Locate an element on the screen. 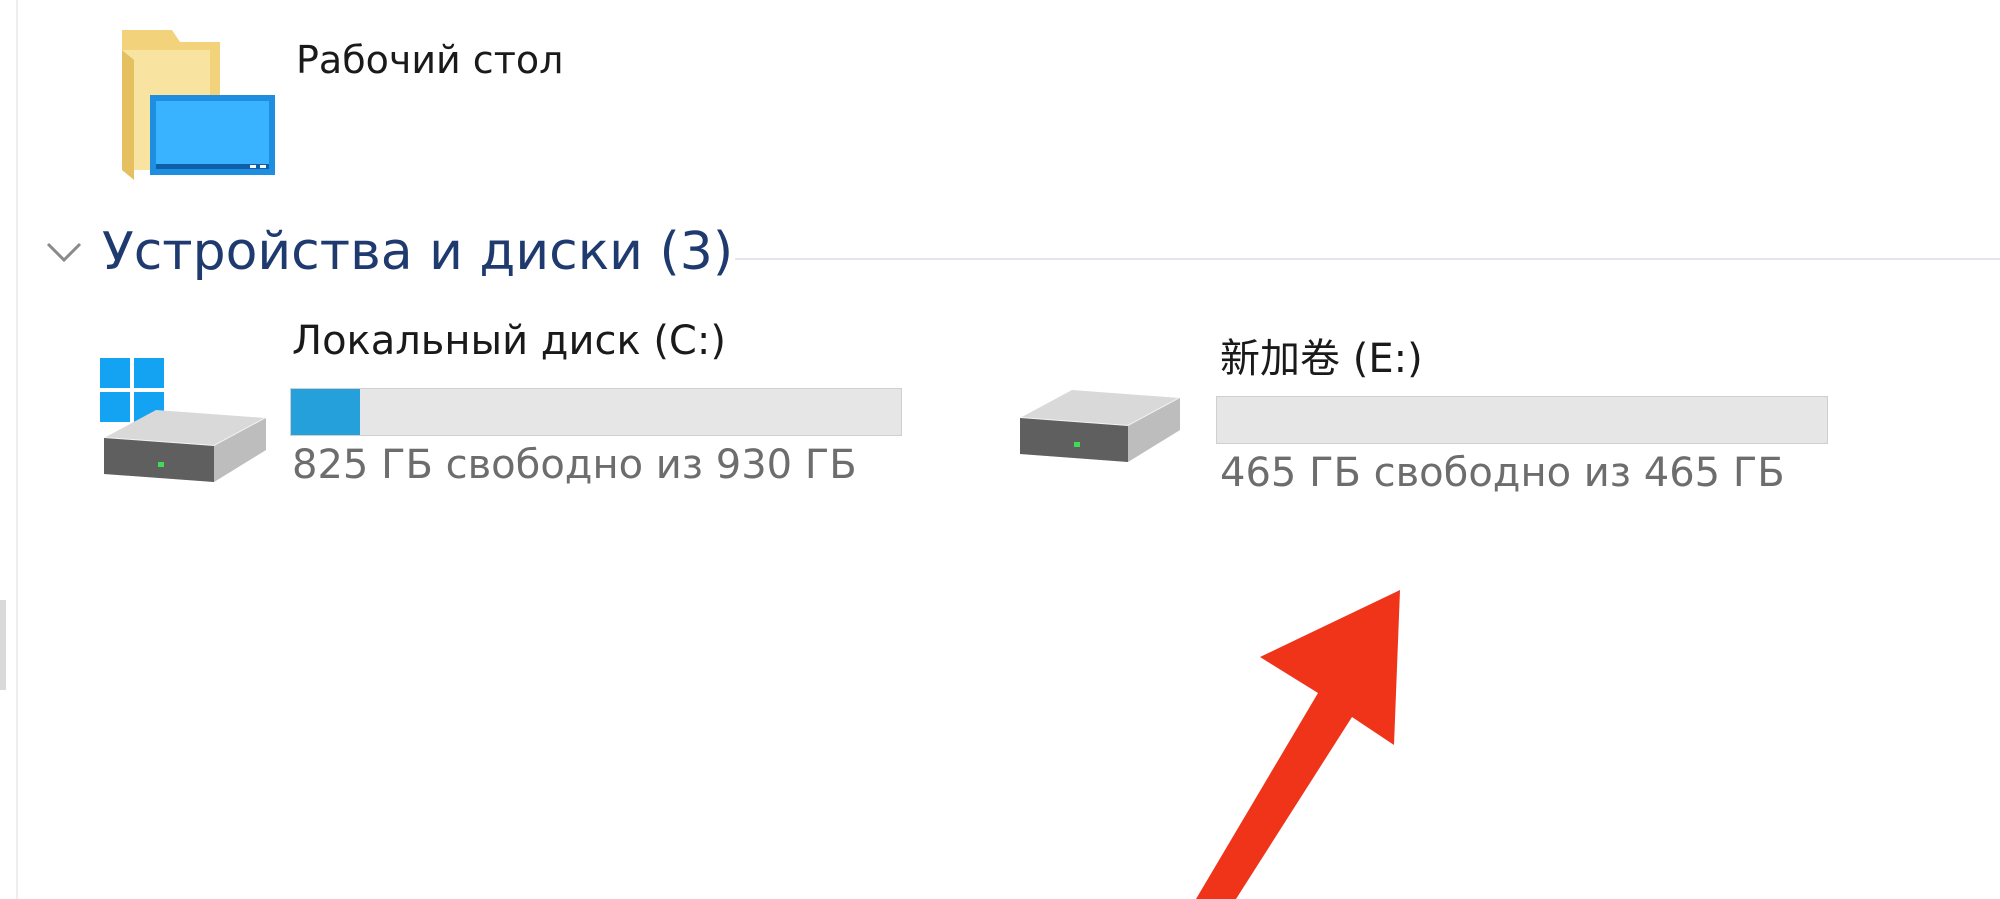 The image size is (2000, 899). devices-group-title: Устройства и диски (3) is located at coordinates (418, 252).